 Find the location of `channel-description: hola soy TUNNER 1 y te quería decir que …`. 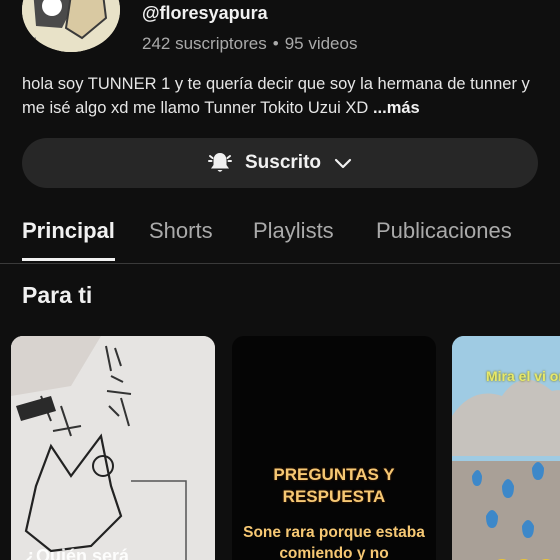

channel-description: hola soy TUNNER 1 y te quería decir que … is located at coordinates (282, 96).